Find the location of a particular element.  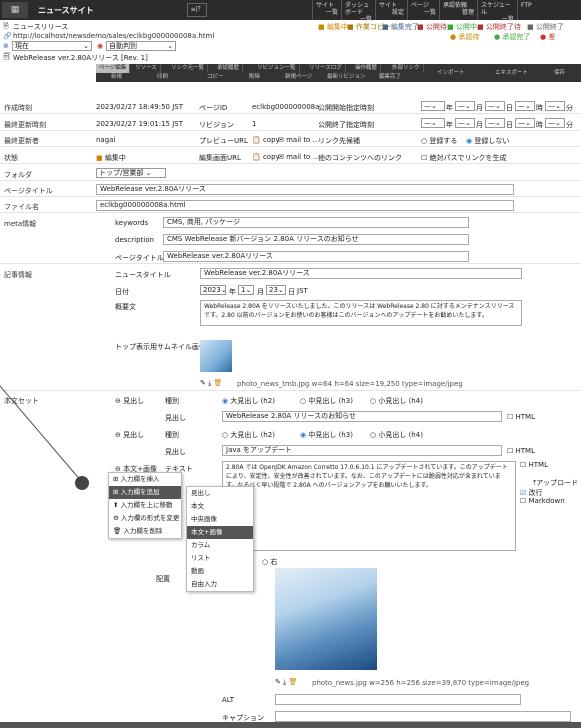

tab-external-links: 外部リンク is located at coordinates (406, 68).